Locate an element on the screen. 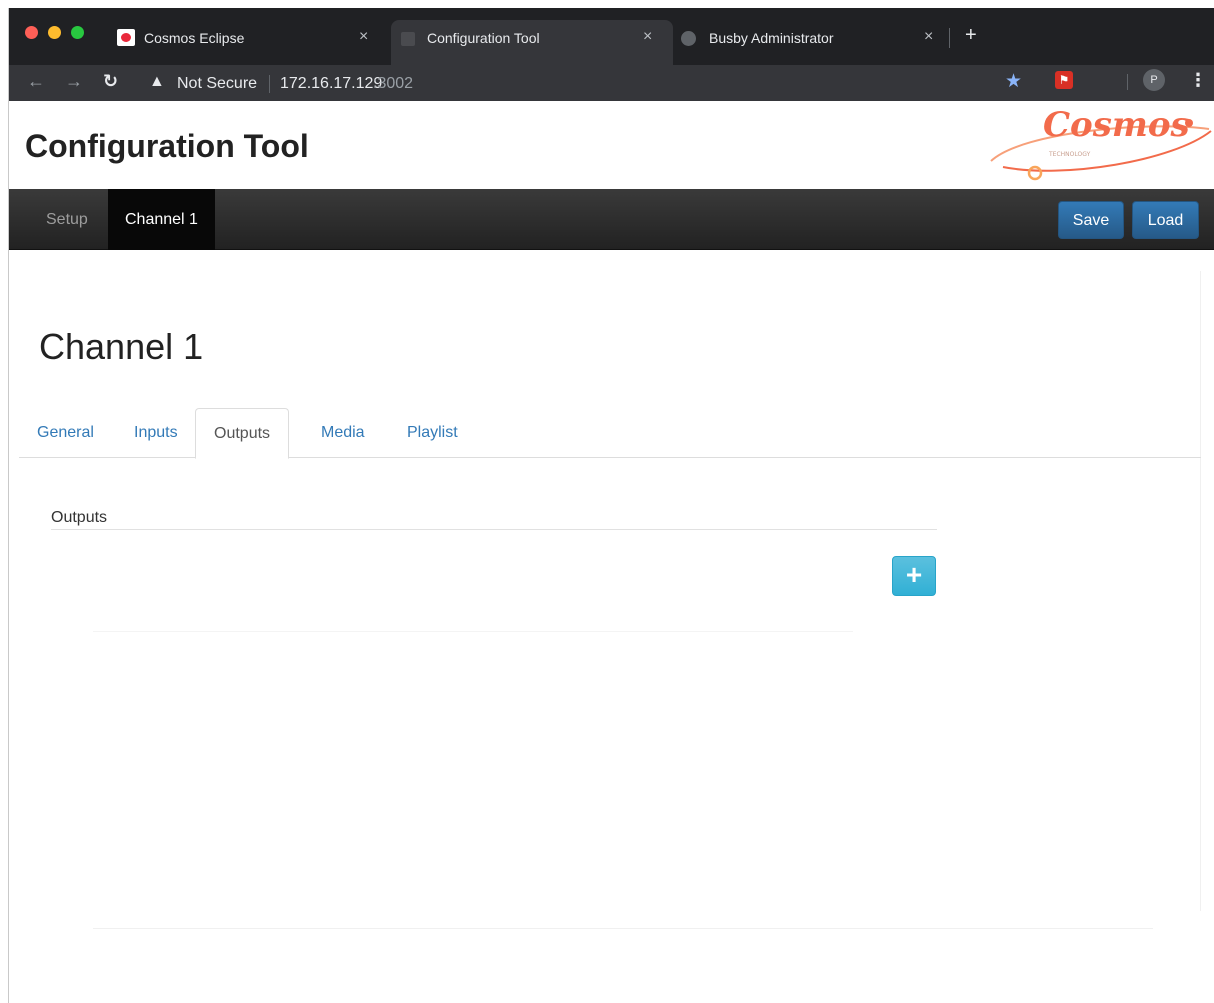  section-divider is located at coordinates (494, 529).